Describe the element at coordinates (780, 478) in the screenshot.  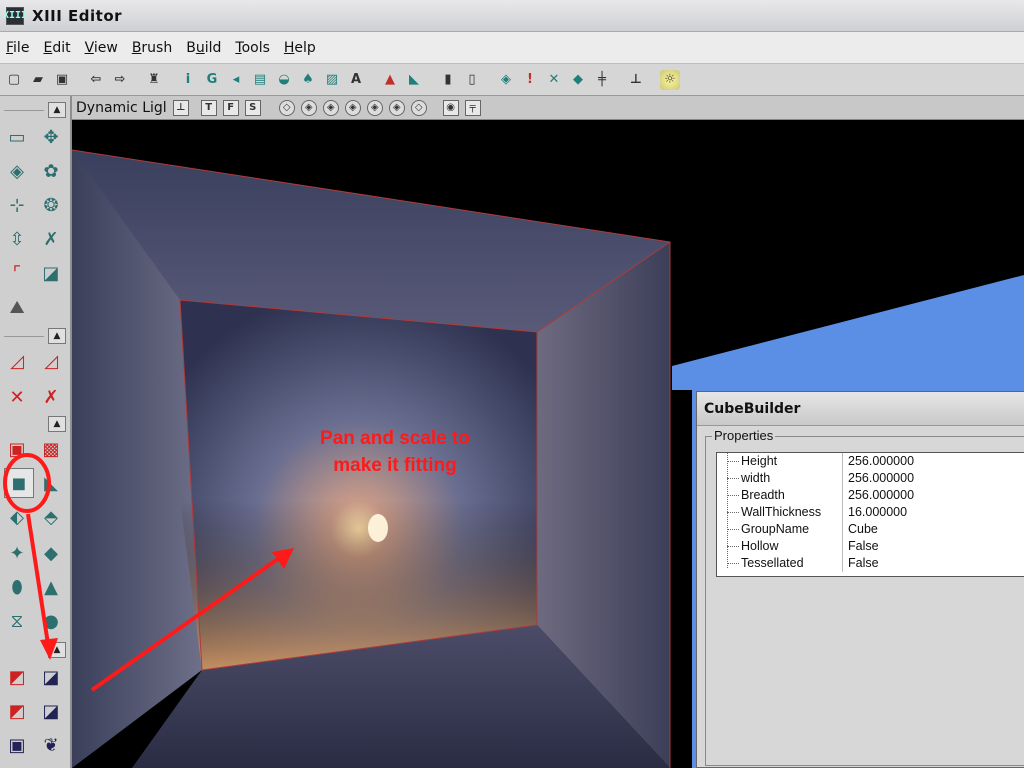
I see `property-name: width` at that location.